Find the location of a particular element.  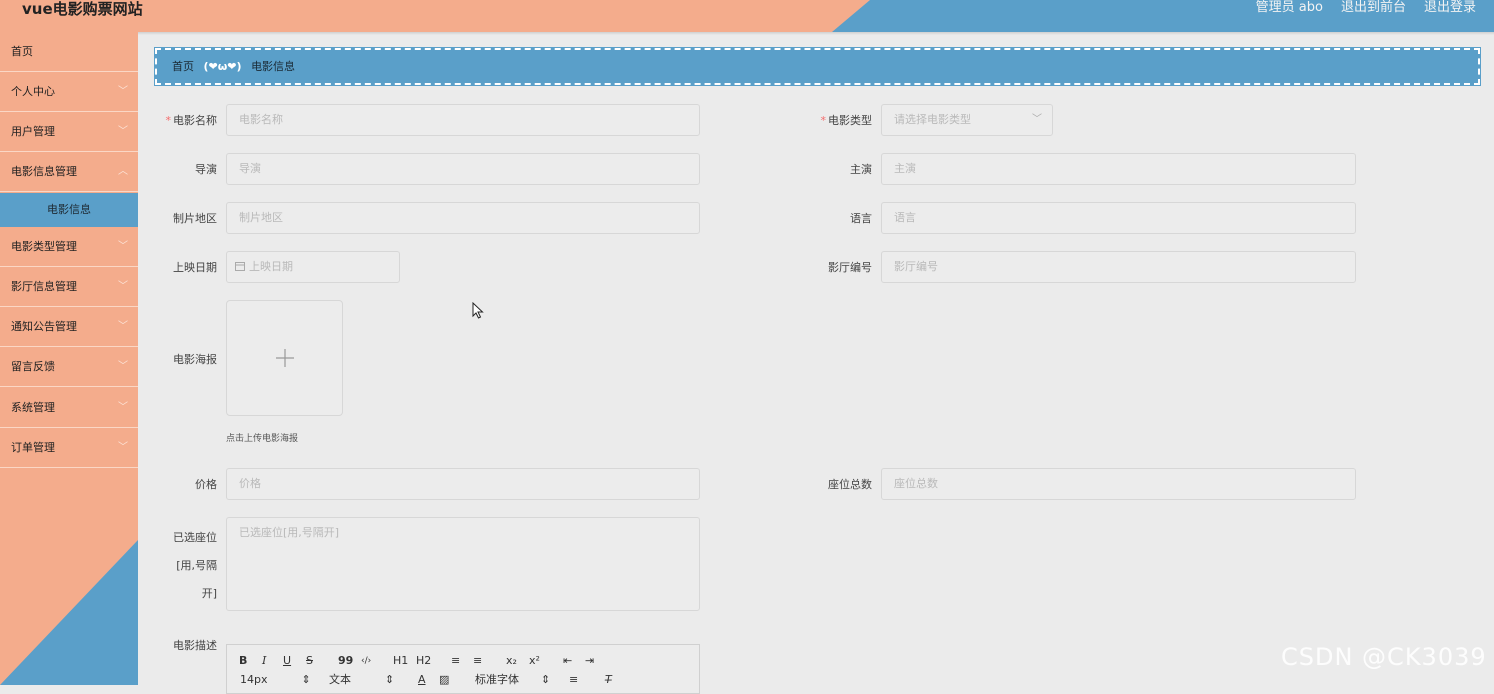

sidebar-item-label: 通知公告管理 is located at coordinates (44, 326).